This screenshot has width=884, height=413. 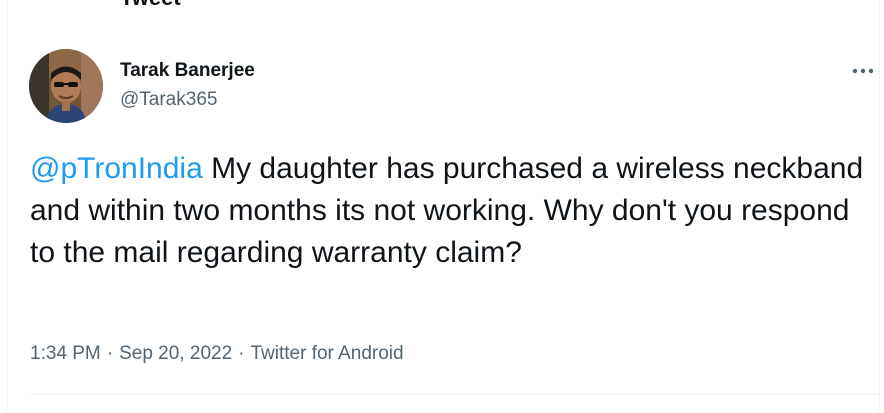 What do you see at coordinates (150, 4) in the screenshot?
I see `page-title: Tweet` at bounding box center [150, 4].